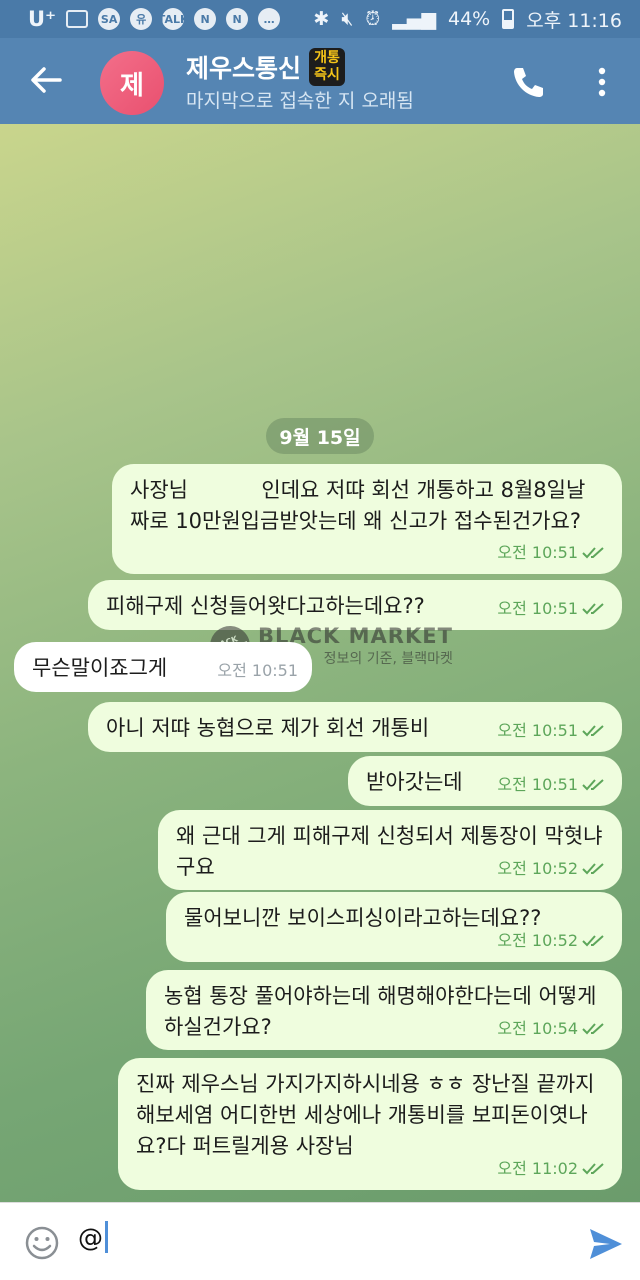 This screenshot has height=1280, width=640. I want to click on message-meta: 오전 10:54, so click(552, 1028).